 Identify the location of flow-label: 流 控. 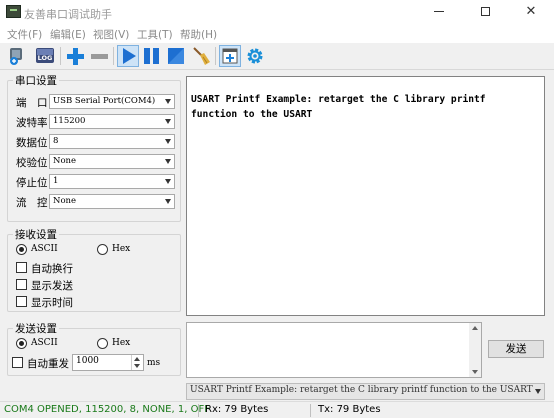
(32, 203).